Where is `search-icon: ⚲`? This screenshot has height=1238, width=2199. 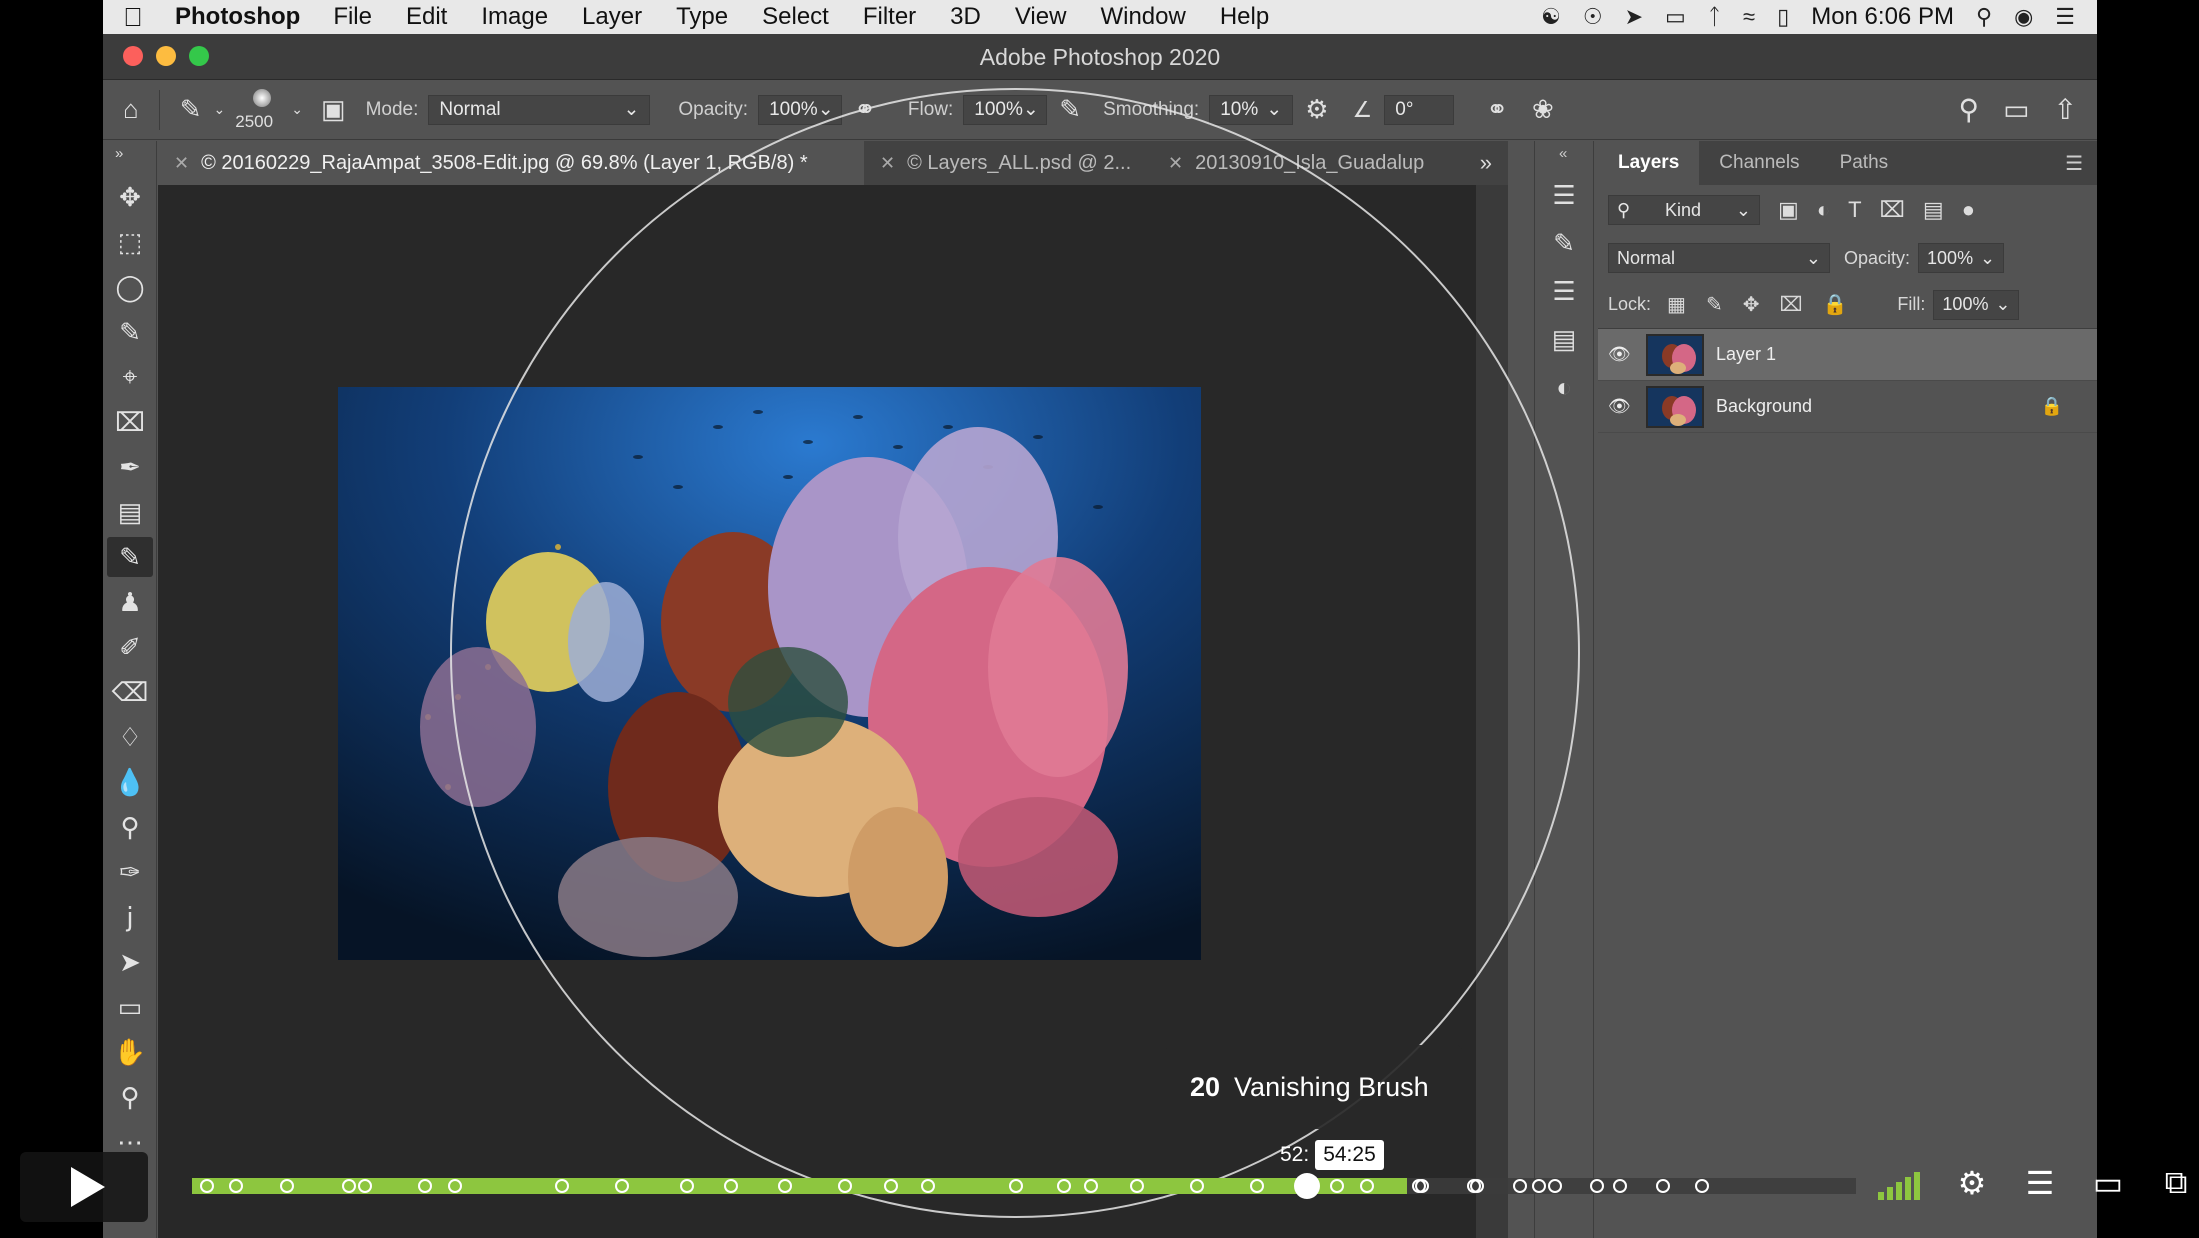 search-icon: ⚲ is located at coordinates (1969, 109).